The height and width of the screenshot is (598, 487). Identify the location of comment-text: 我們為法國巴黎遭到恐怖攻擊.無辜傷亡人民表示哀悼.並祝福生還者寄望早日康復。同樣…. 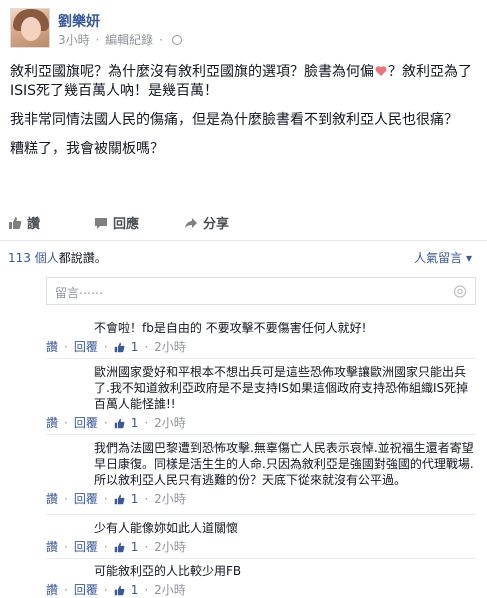
(284, 464).